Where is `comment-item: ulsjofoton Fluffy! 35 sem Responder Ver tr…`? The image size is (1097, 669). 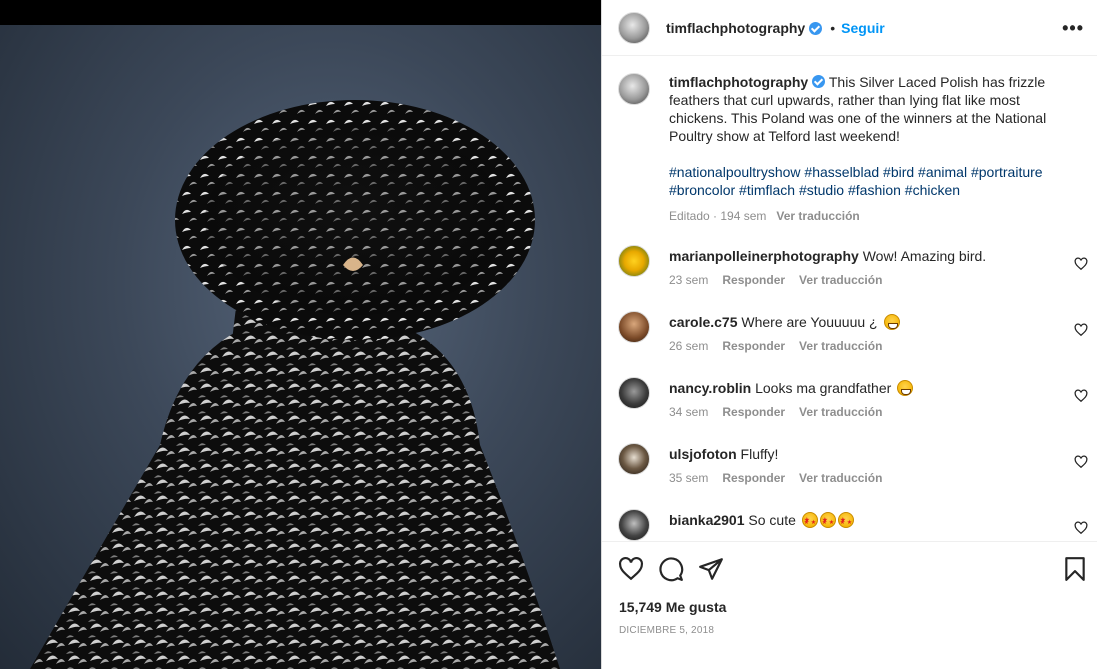
comment-item: ulsjofoton Fluffy! 35 sem Responder Ver tr… is located at coordinates (853, 468).